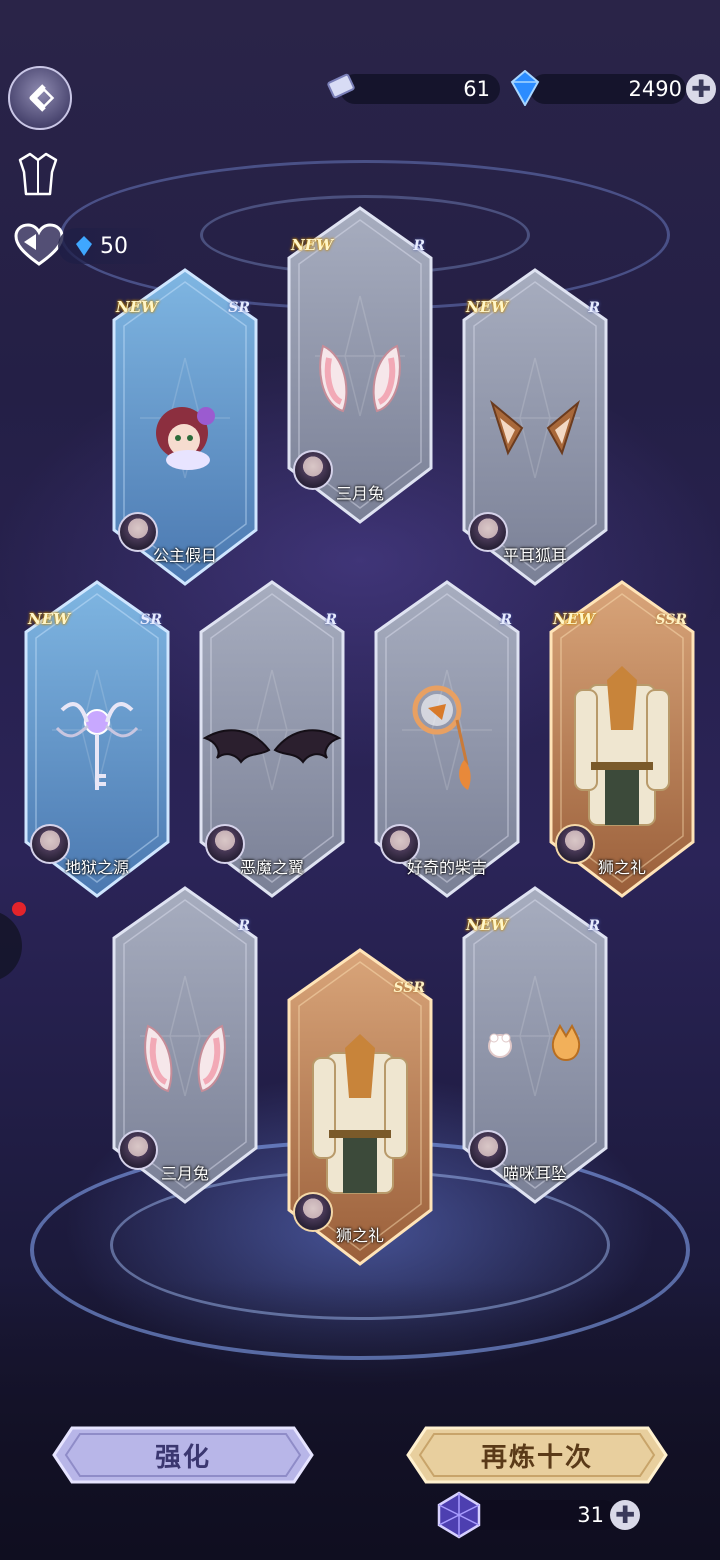  I want to click on heart-gem-counter: 50, so click(113, 246).